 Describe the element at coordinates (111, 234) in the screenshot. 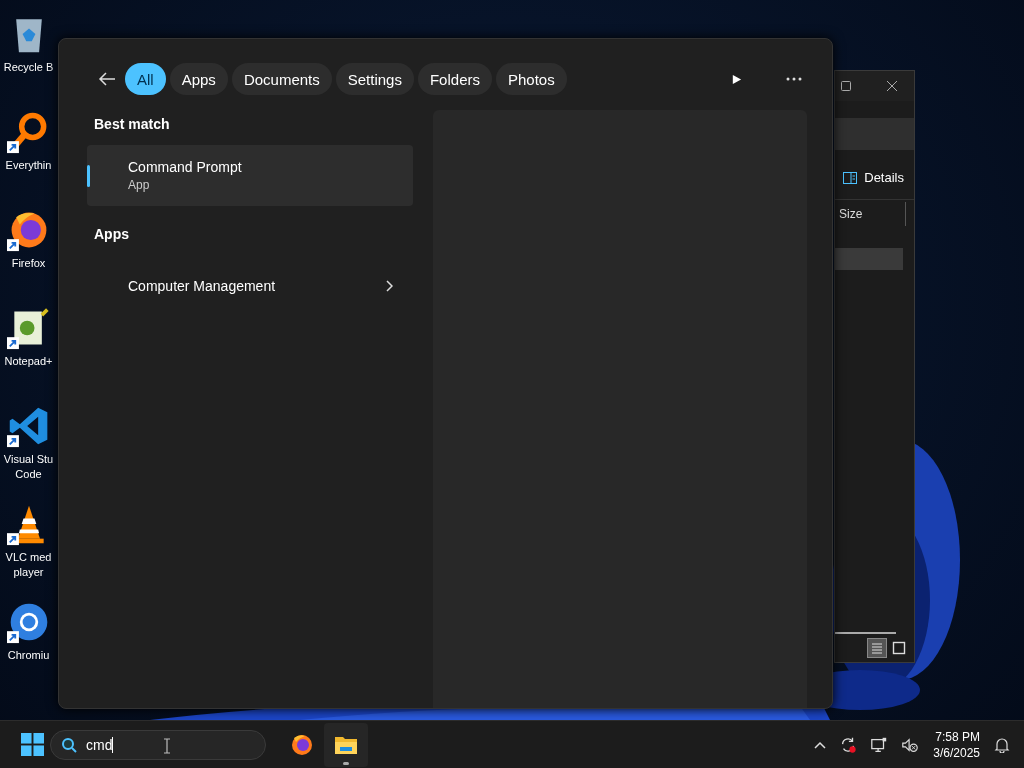

I see `section-heading: Apps` at that location.